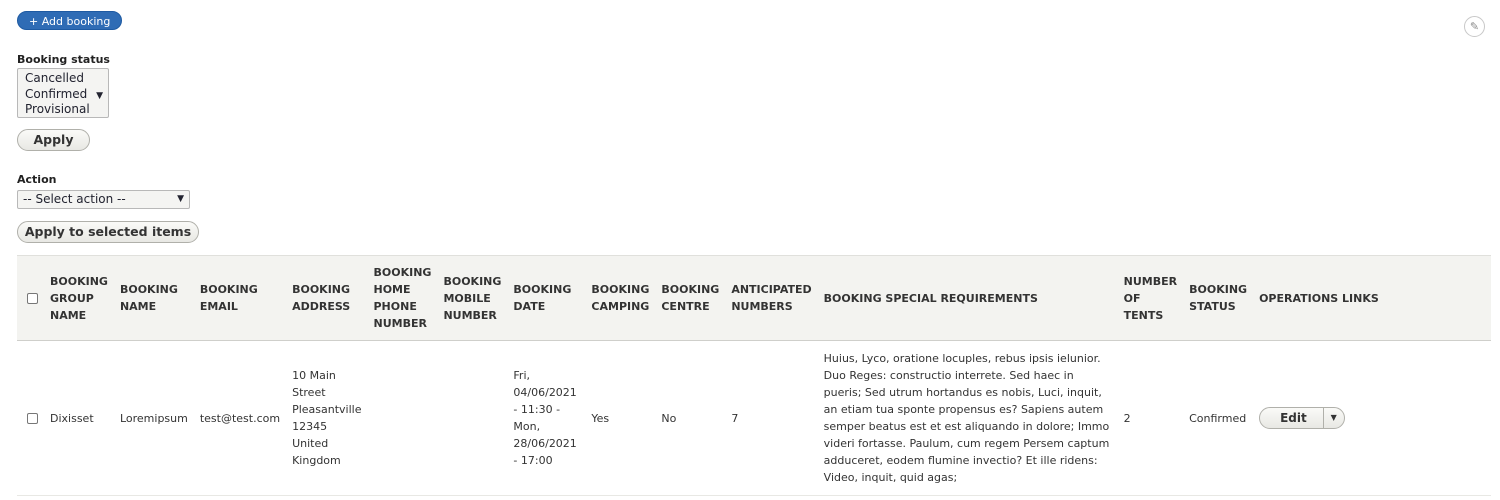 This screenshot has height=500, width=1500. Describe the element at coordinates (403, 418) in the screenshot. I see `cell-home-phone` at that location.